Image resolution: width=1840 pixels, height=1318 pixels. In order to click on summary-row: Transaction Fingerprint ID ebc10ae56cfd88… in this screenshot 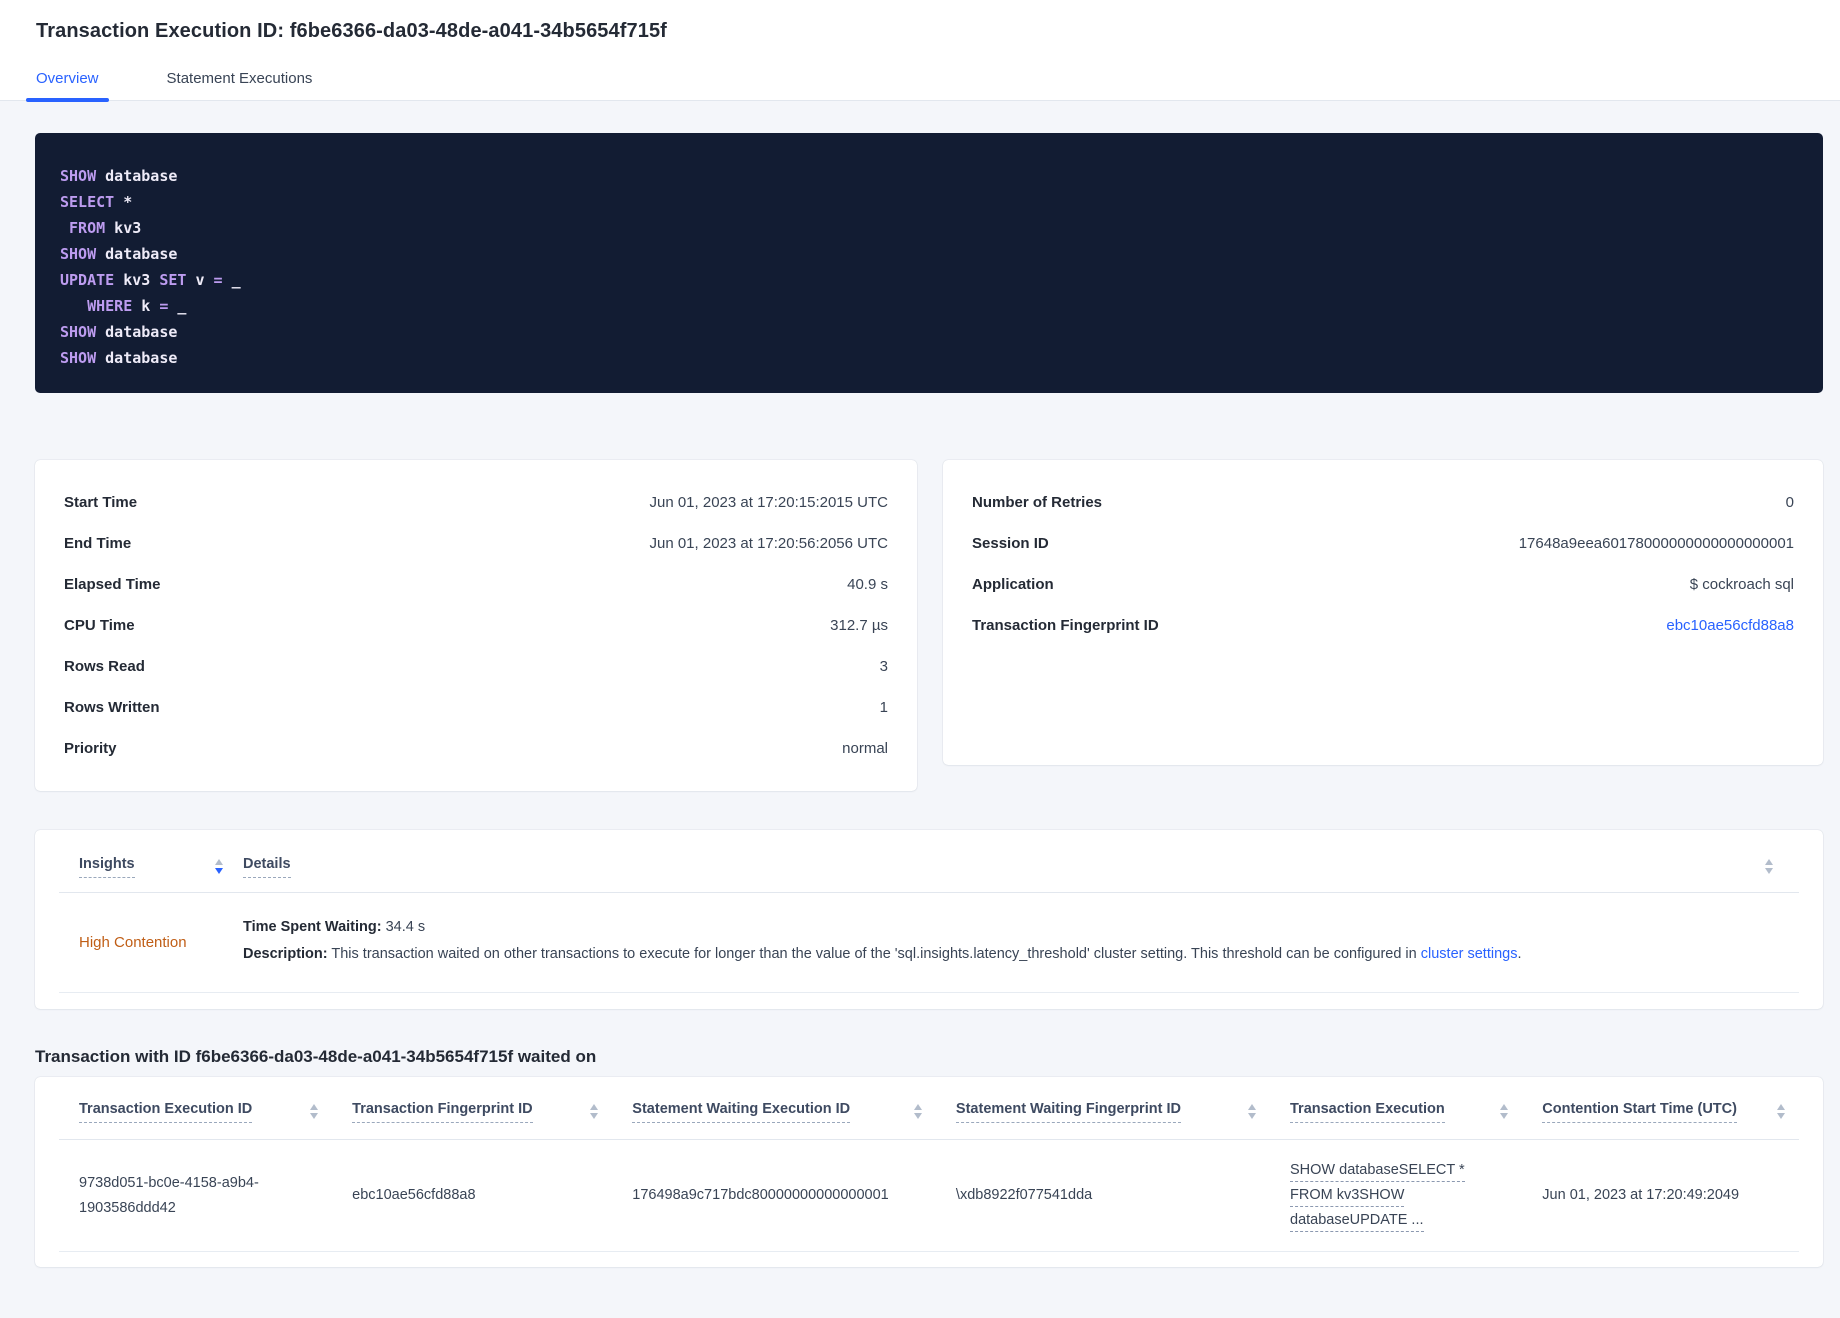, I will do `click(1383, 625)`.